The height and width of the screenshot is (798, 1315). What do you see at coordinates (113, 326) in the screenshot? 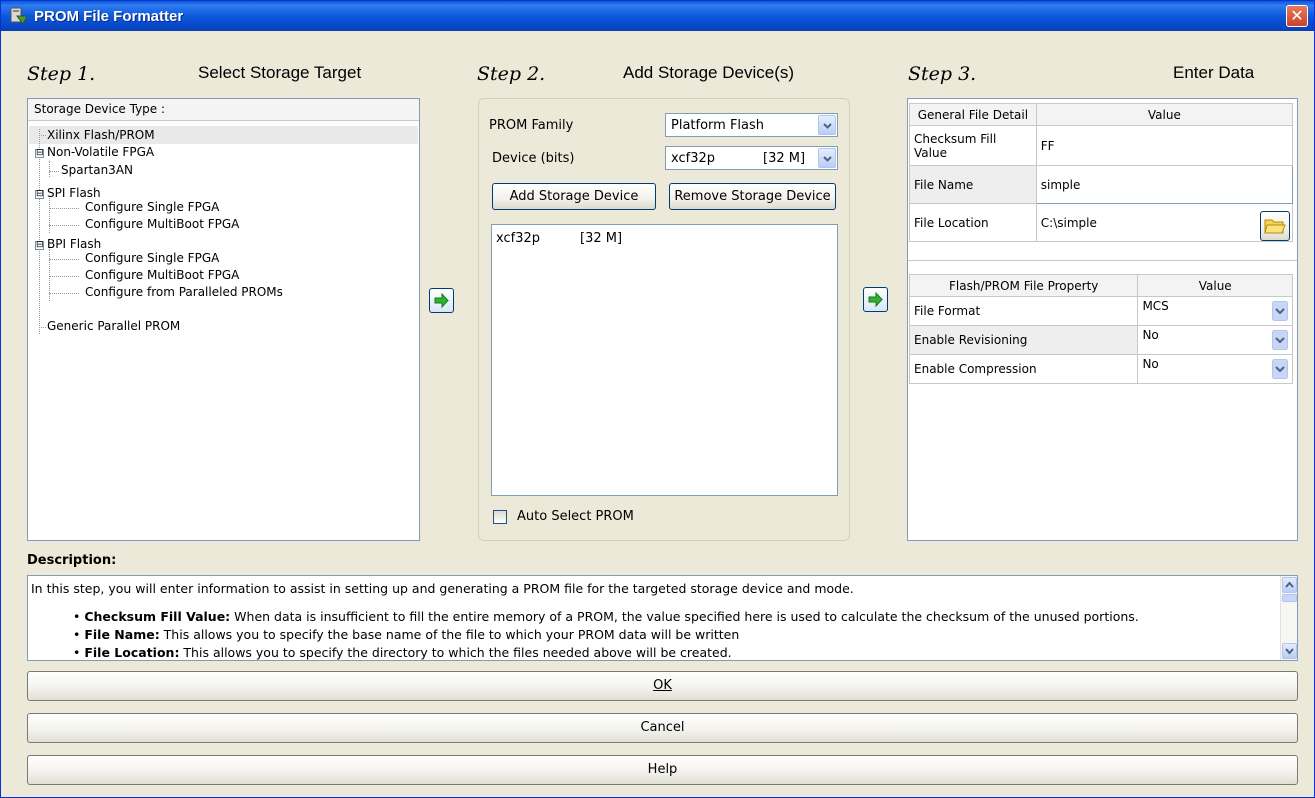
I see `tree-item-generic-parallel-prom: Generic Parallel PROM` at bounding box center [113, 326].